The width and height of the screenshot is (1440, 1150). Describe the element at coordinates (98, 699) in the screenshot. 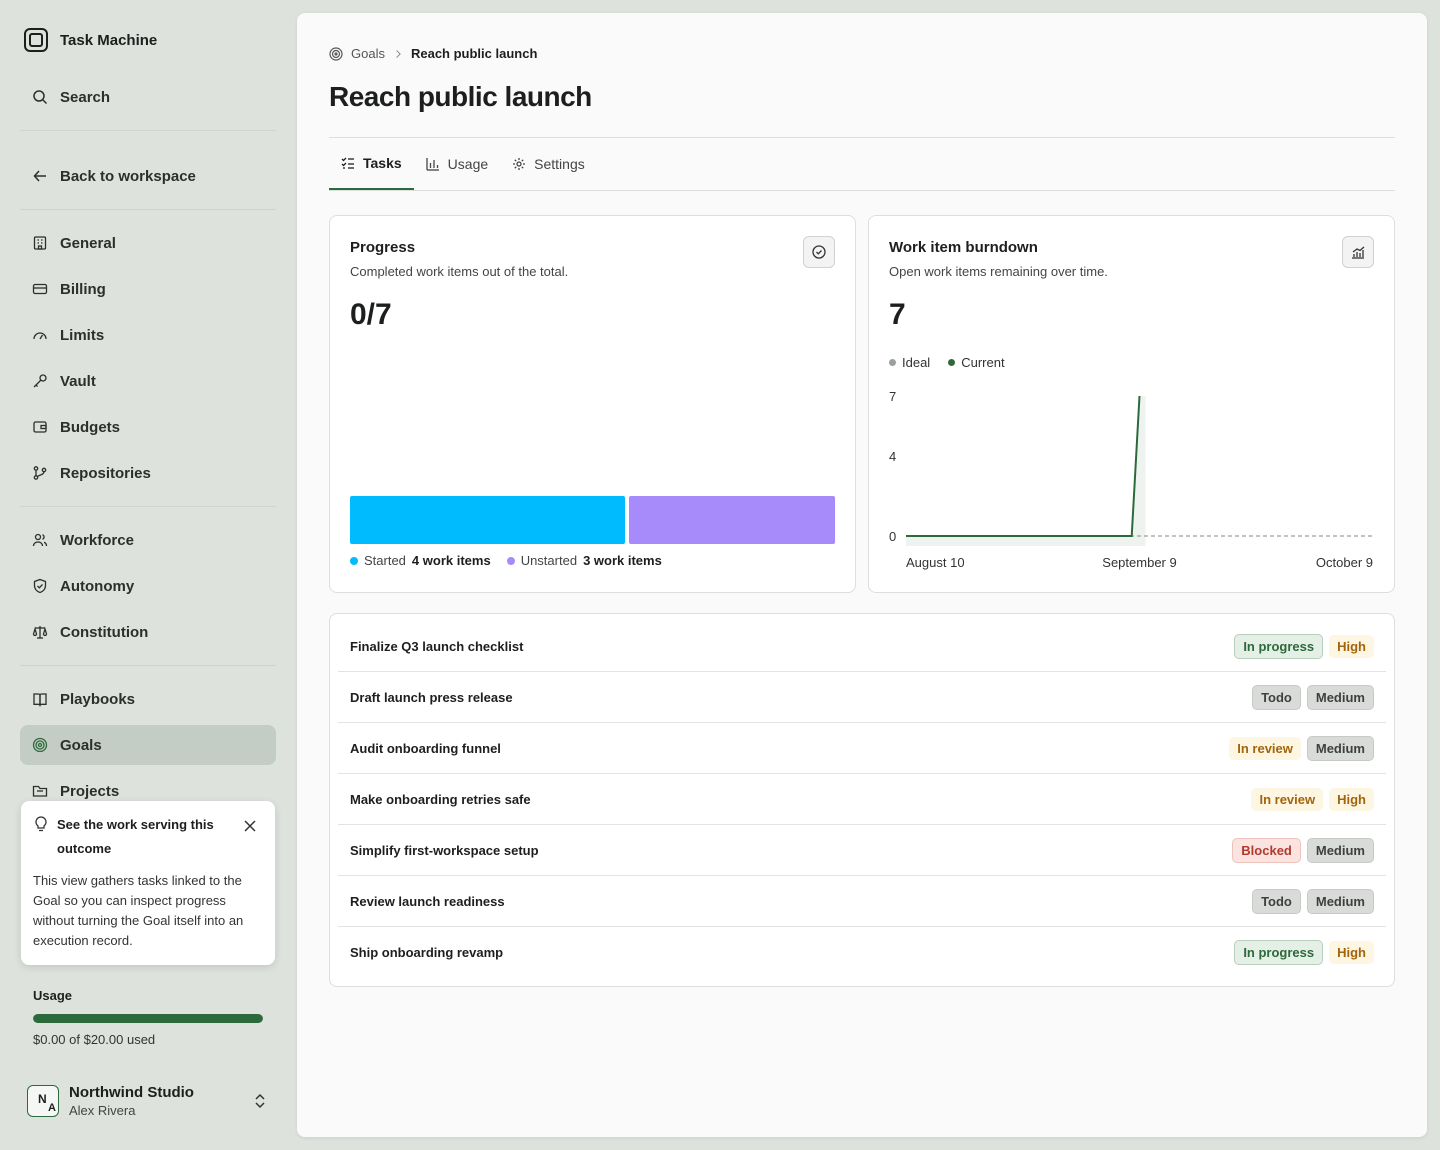

I see `sidebar-item-label: Playbooks` at that location.